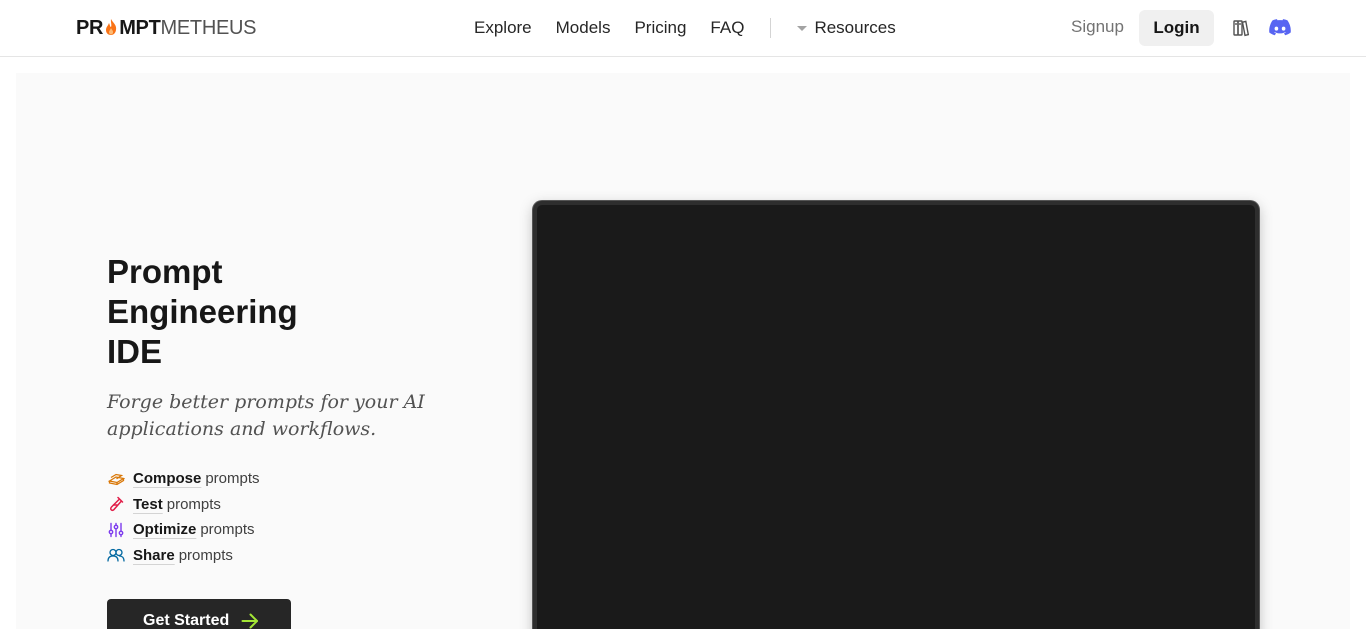 The width and height of the screenshot is (1366, 629). I want to click on feature-verb: Compose, so click(167, 478).